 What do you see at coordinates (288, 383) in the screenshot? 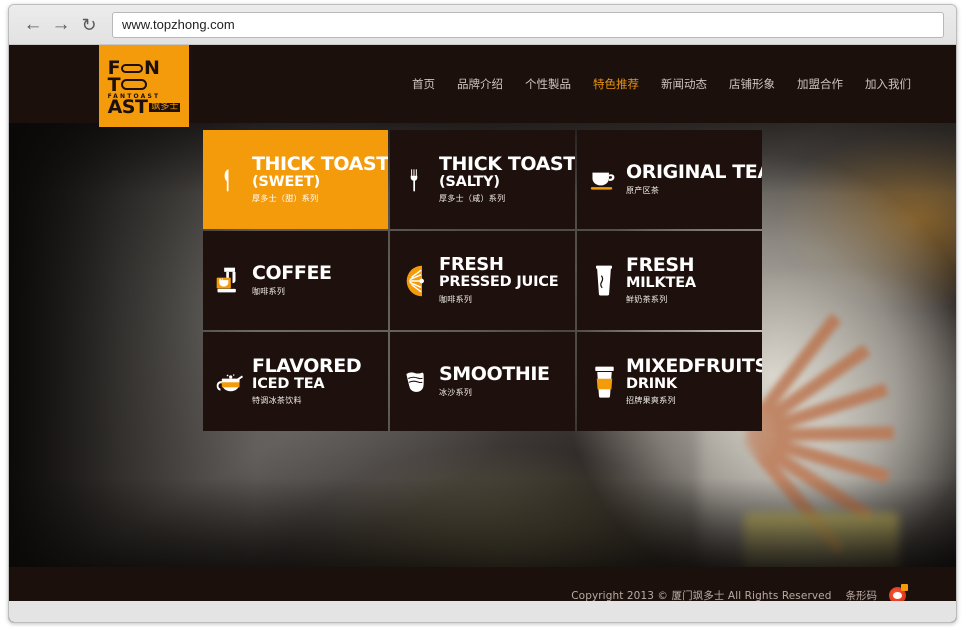
I see `product-subtitle: ICED TEA` at bounding box center [288, 383].